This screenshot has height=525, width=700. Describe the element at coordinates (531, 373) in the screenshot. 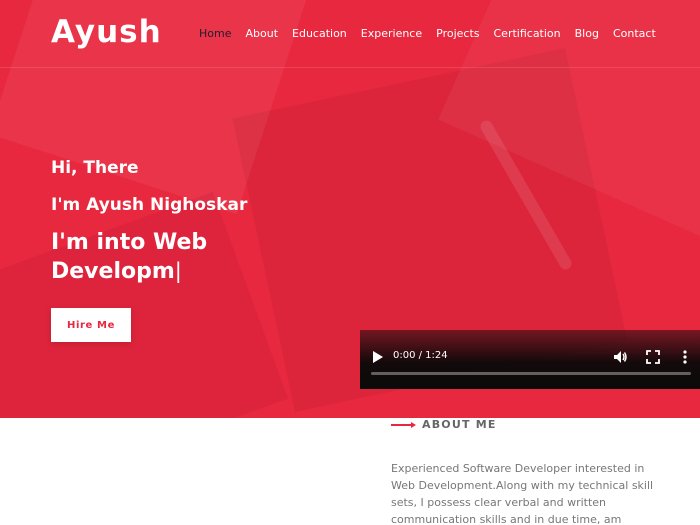

I see `video-progress-bar` at that location.